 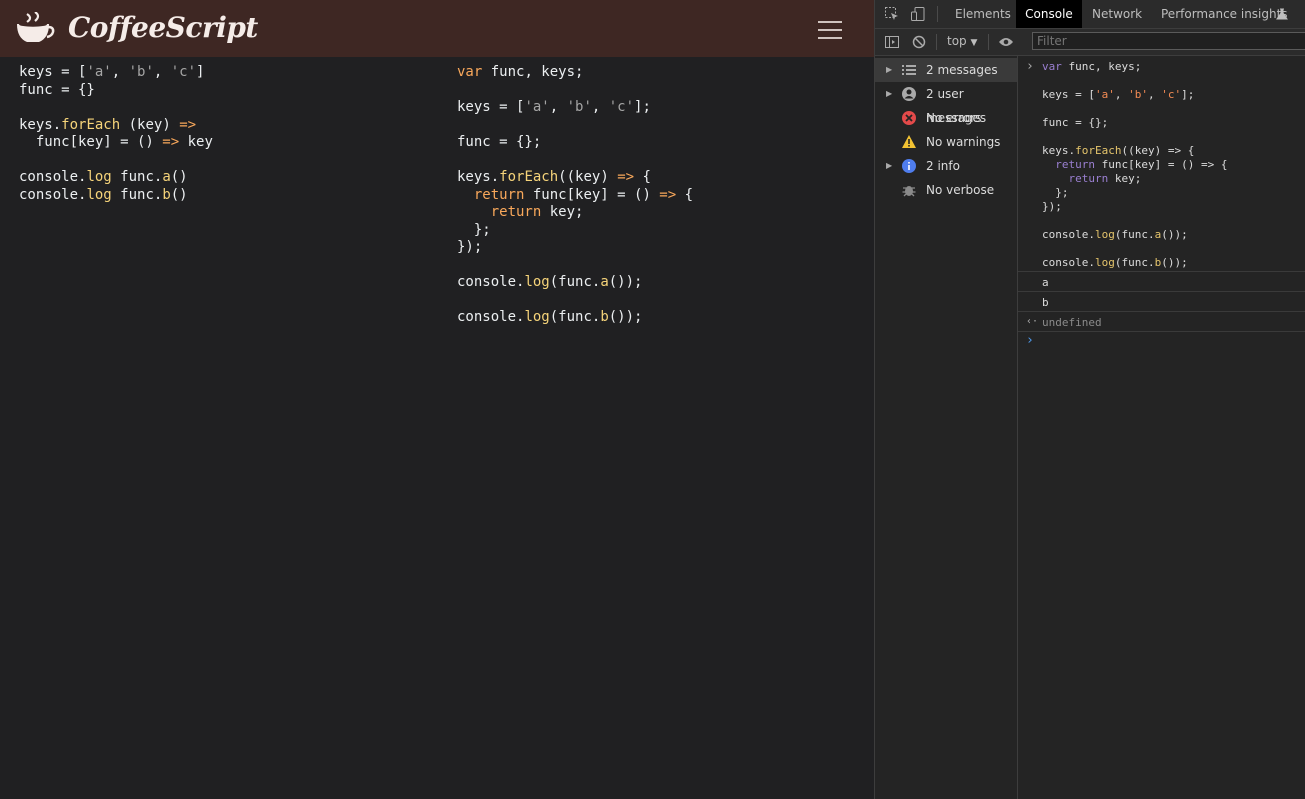 I want to click on code-line: console.log func.b(), so click(x=103, y=194).